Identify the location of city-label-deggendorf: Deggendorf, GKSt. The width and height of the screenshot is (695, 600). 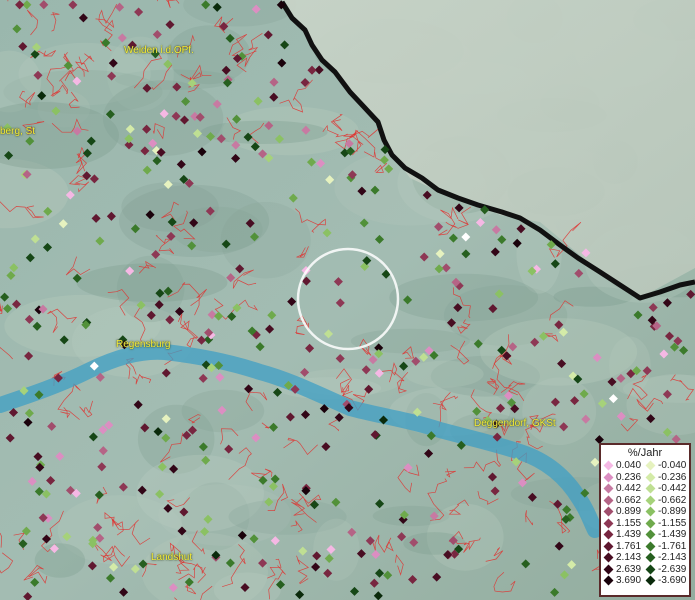
(515, 423).